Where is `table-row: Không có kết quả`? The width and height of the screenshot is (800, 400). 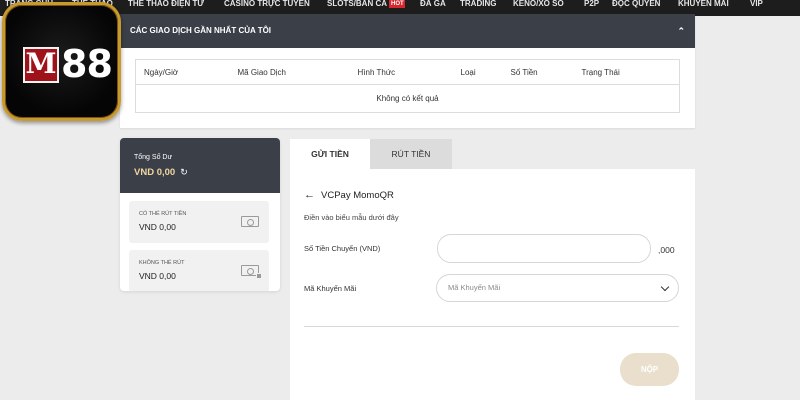
table-row: Không có kết quả is located at coordinates (408, 99).